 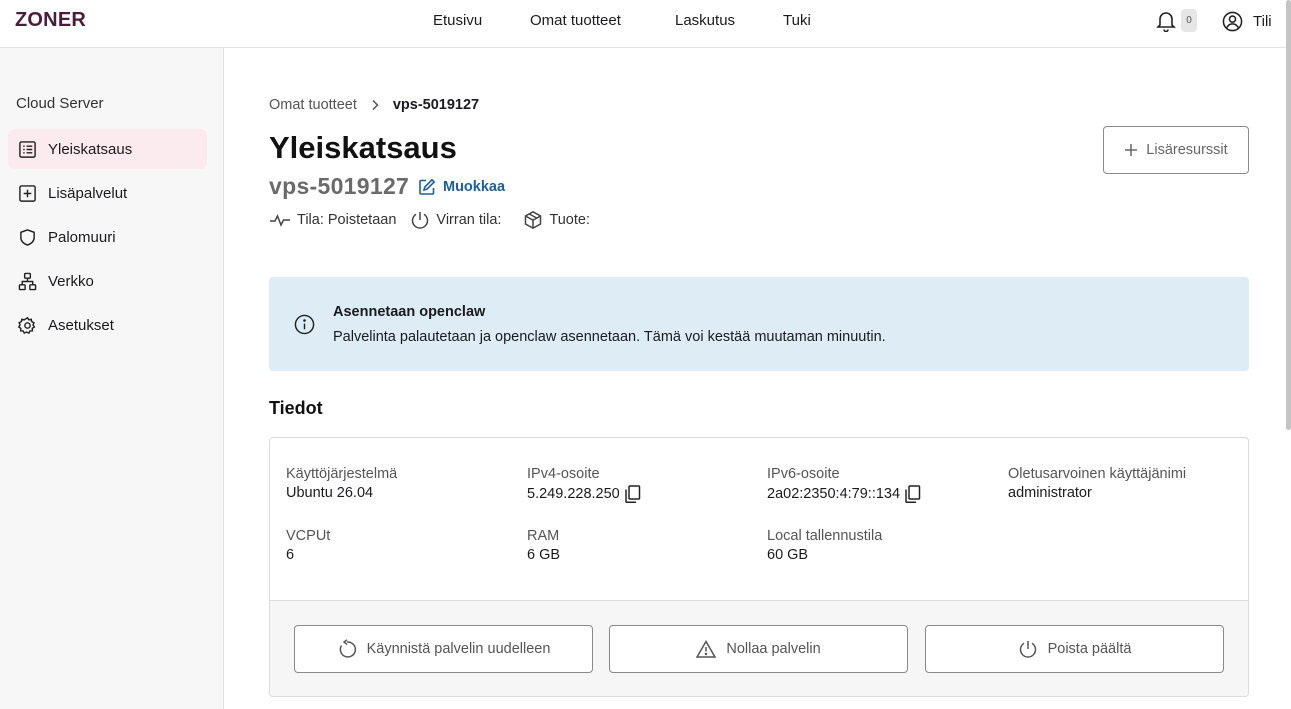 I want to click on sidebar-item-label: Lisäpalvelut, so click(x=88, y=193).